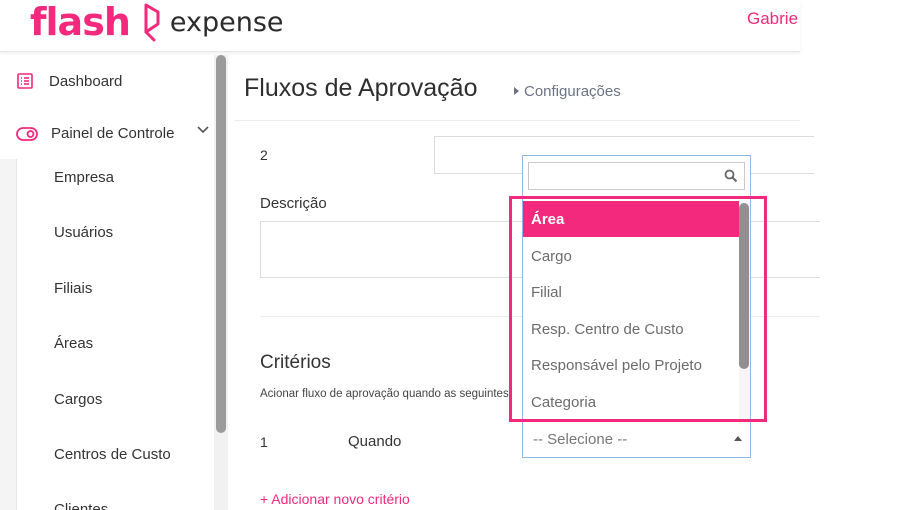  What do you see at coordinates (638, 309) in the screenshot?
I see `highlight-box` at bounding box center [638, 309].